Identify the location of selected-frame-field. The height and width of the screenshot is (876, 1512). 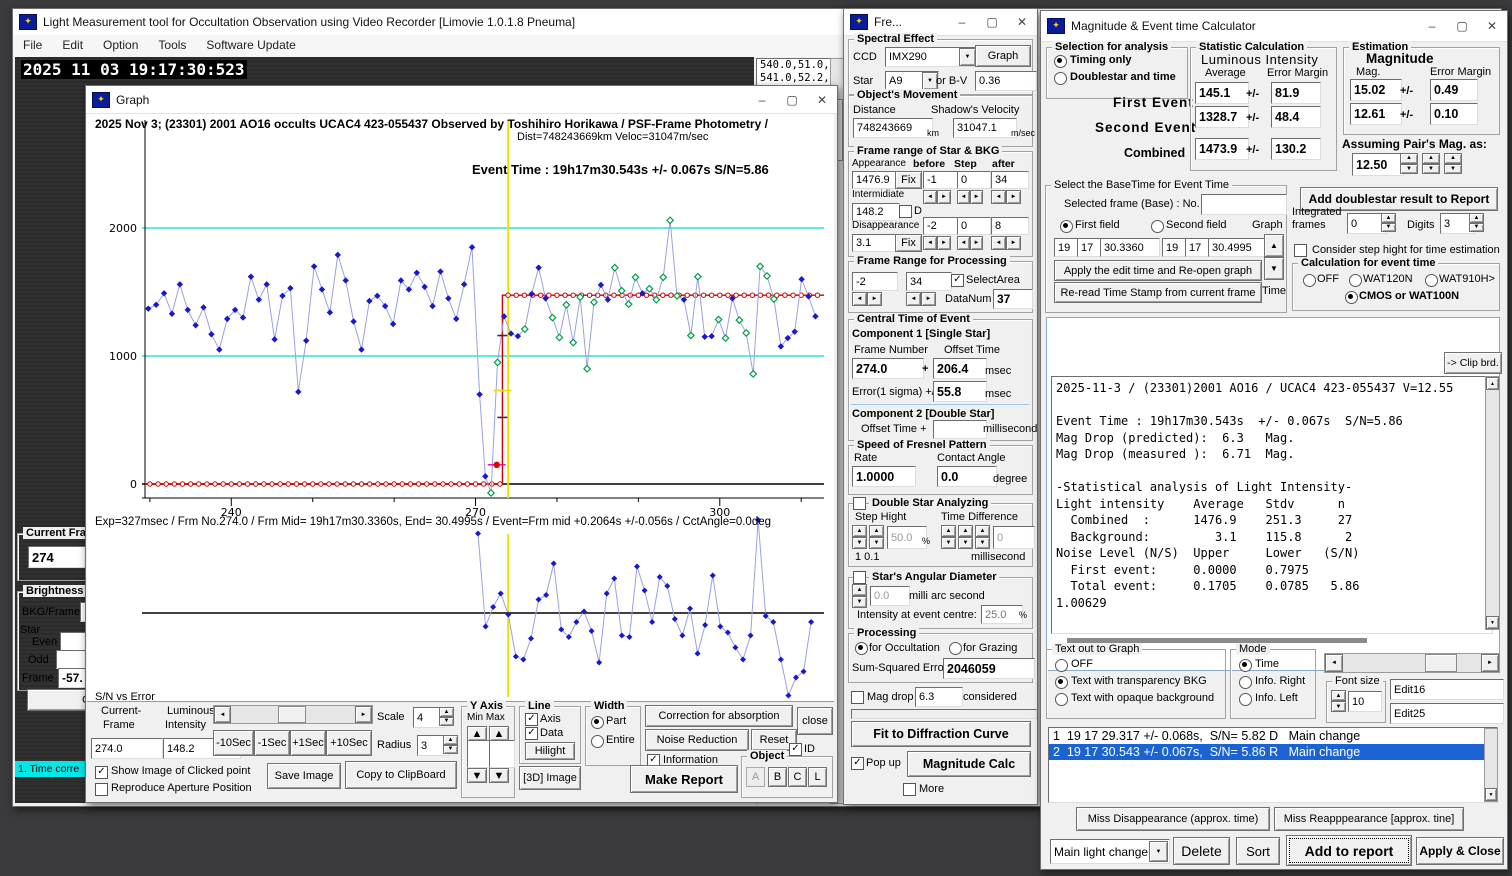
(1244, 204).